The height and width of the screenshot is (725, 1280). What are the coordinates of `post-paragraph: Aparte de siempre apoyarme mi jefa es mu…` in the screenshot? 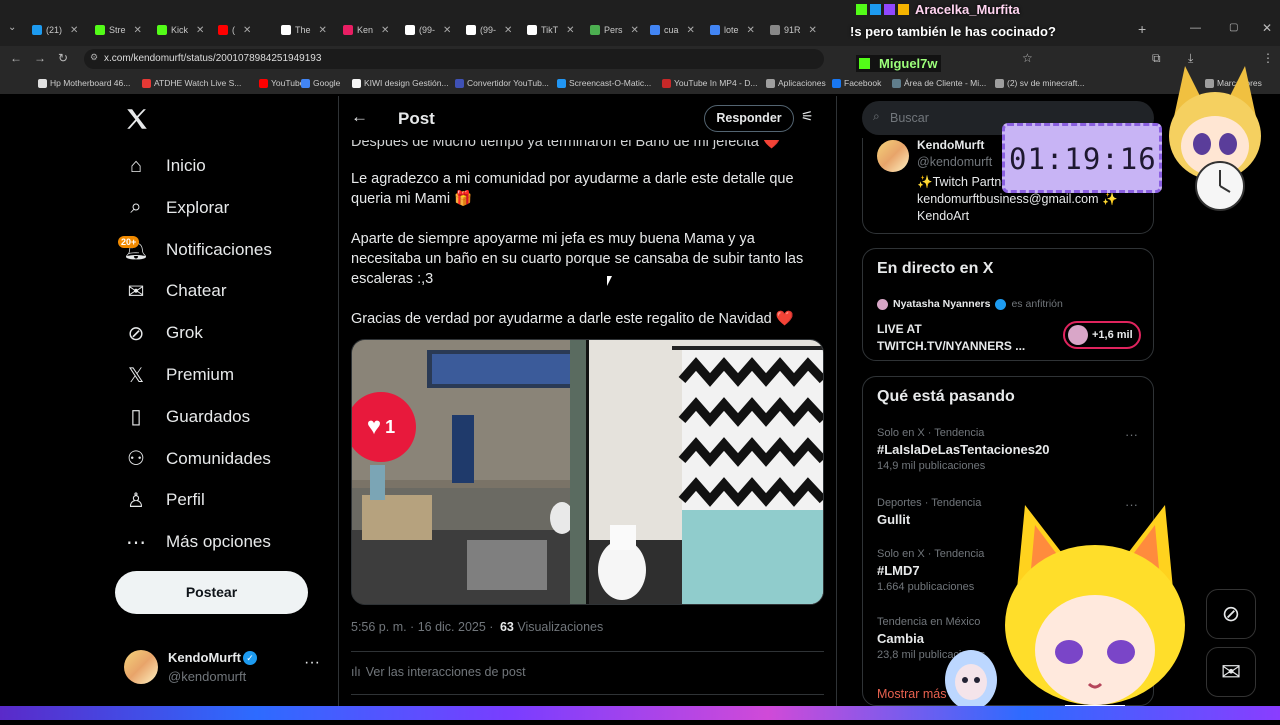 It's located at (577, 259).